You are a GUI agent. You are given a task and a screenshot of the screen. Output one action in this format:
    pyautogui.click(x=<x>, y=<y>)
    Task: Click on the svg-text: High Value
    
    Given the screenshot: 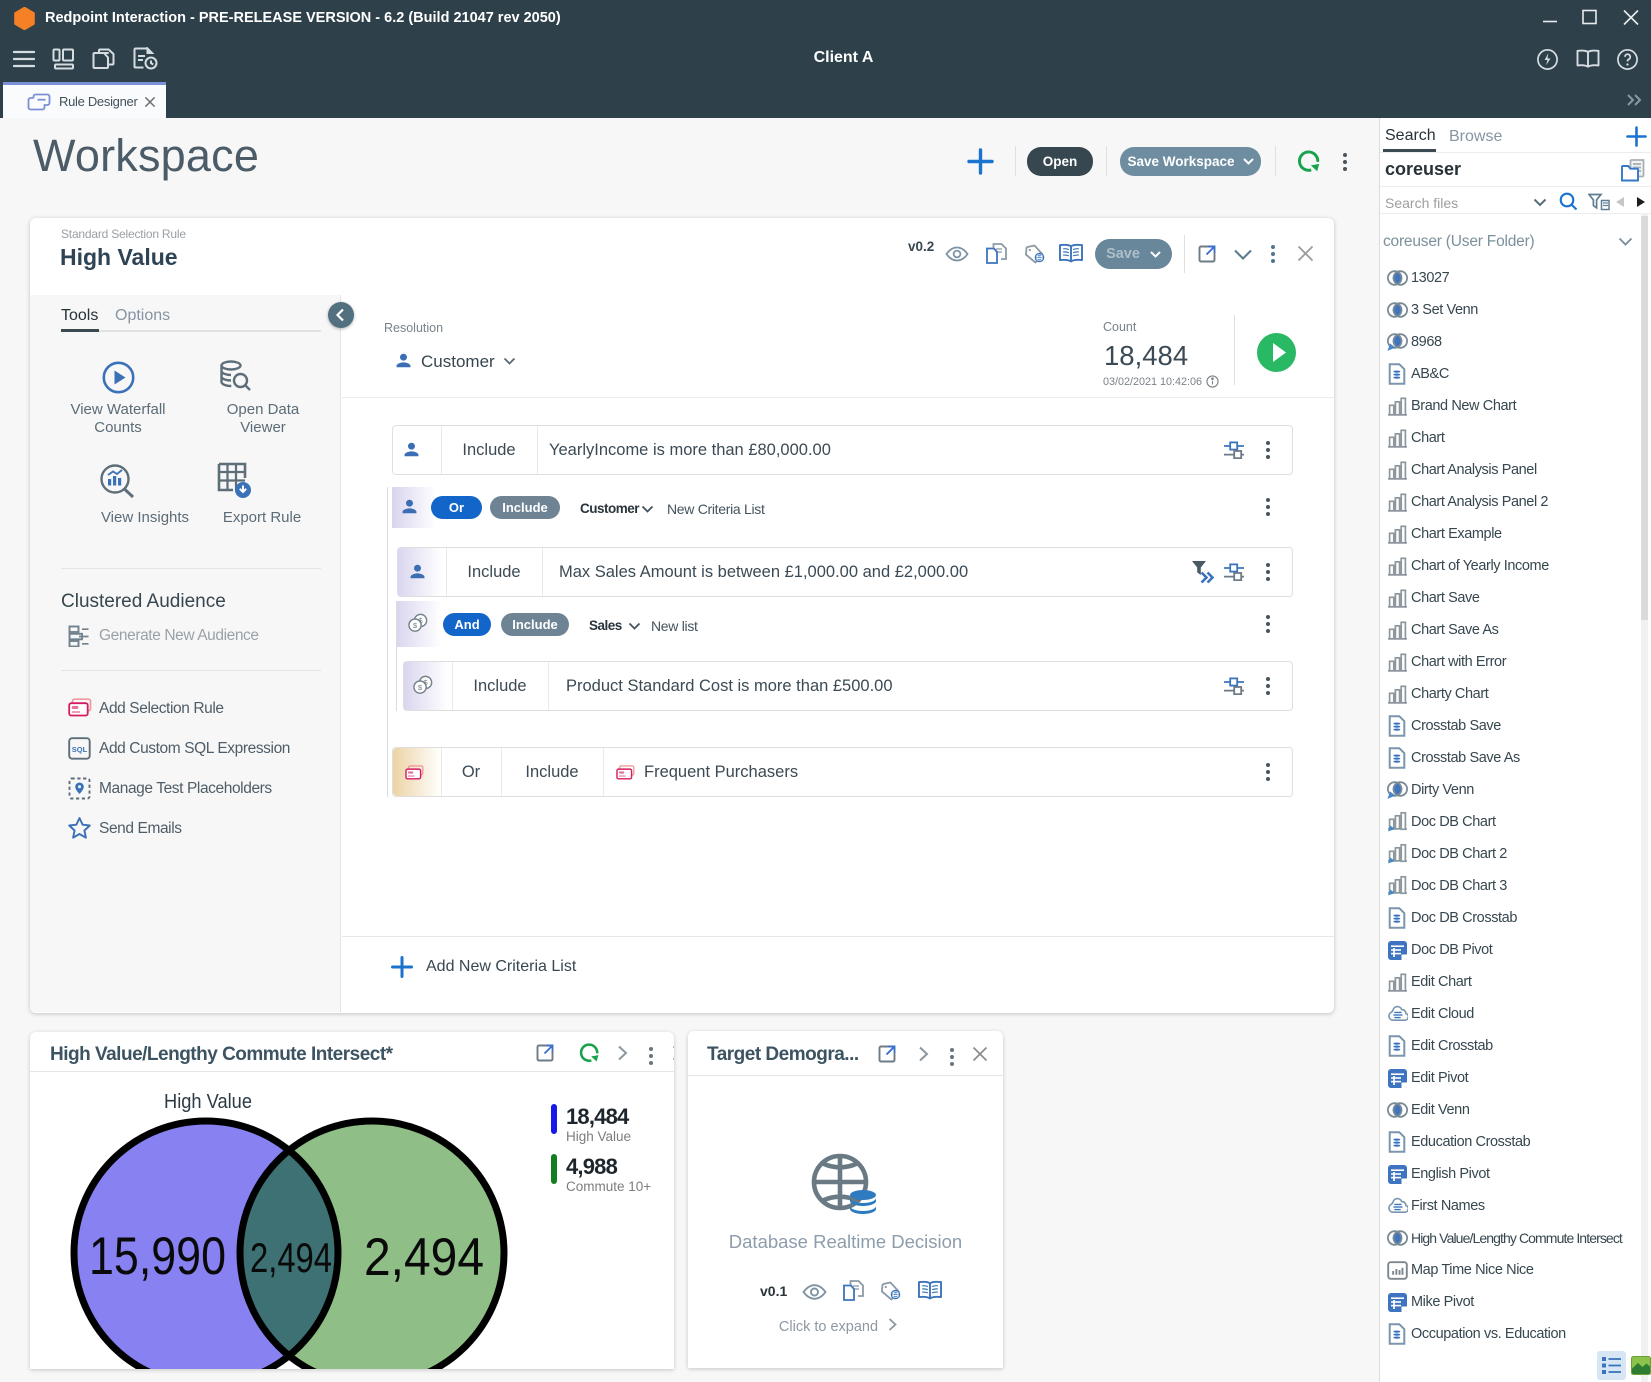 What is the action you would take?
    pyautogui.click(x=208, y=1102)
    